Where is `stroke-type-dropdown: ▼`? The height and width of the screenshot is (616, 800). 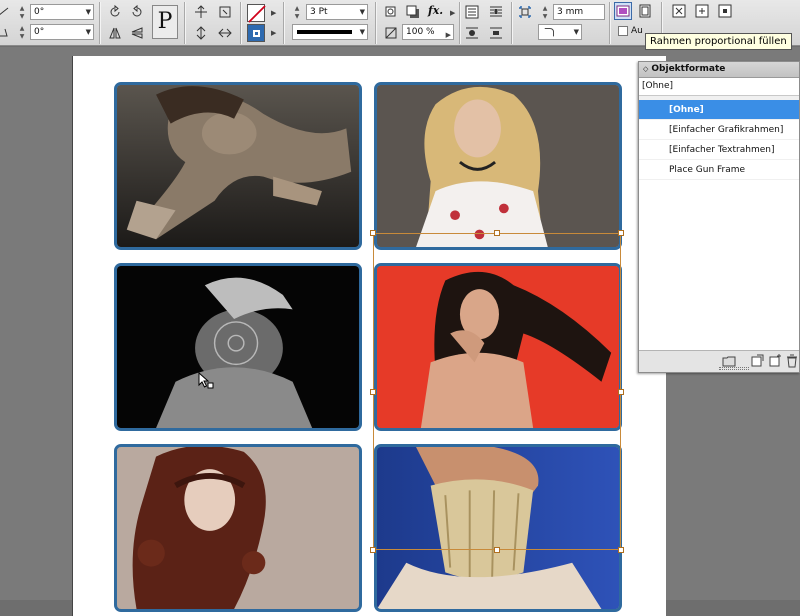 stroke-type-dropdown: ▼ is located at coordinates (330, 32).